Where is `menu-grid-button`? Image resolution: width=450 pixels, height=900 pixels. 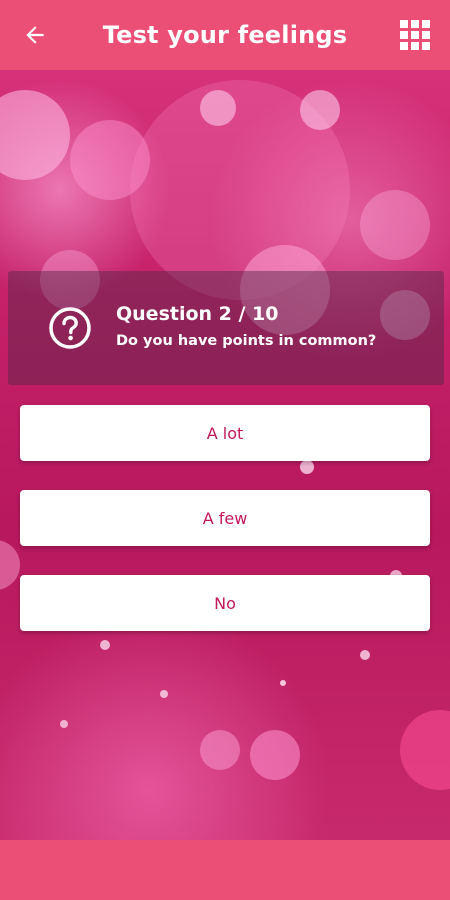 menu-grid-button is located at coordinates (415, 35).